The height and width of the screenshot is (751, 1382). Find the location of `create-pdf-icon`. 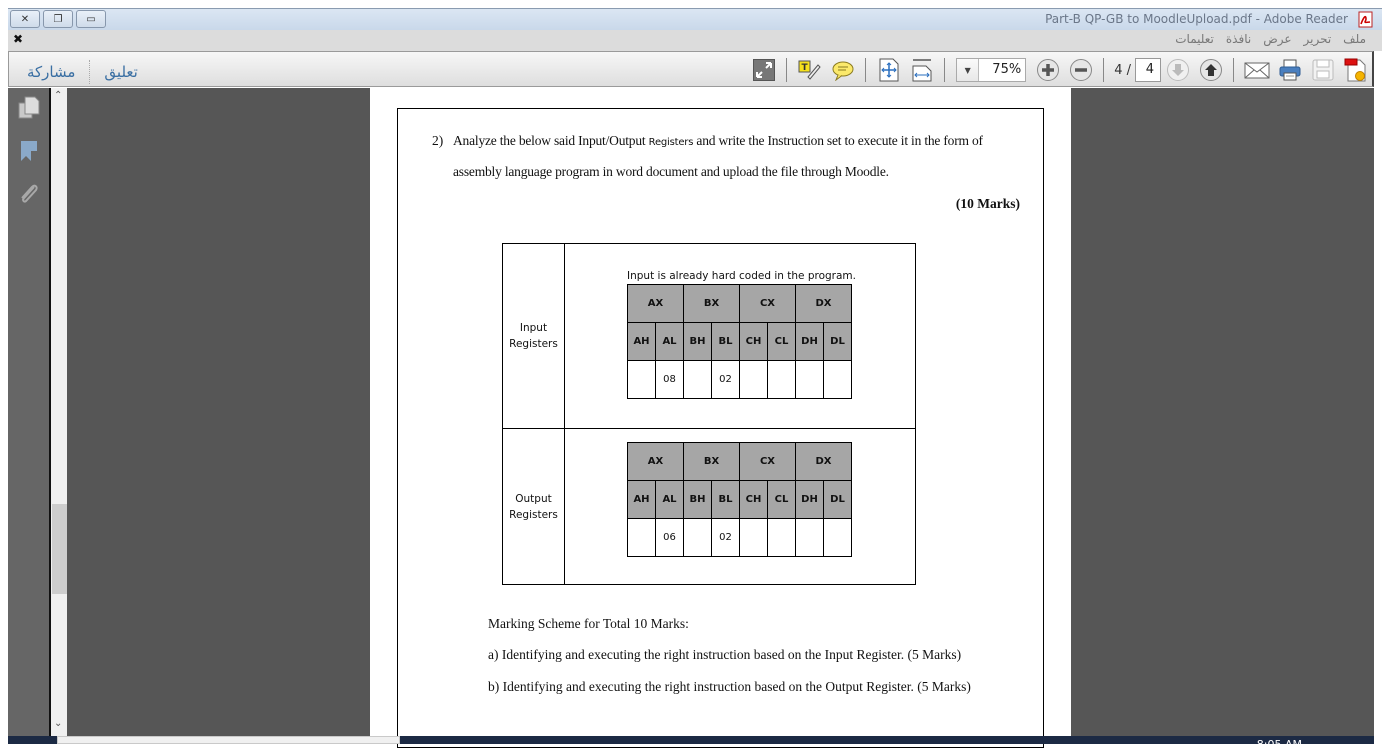

create-pdf-icon is located at coordinates (1354, 70).